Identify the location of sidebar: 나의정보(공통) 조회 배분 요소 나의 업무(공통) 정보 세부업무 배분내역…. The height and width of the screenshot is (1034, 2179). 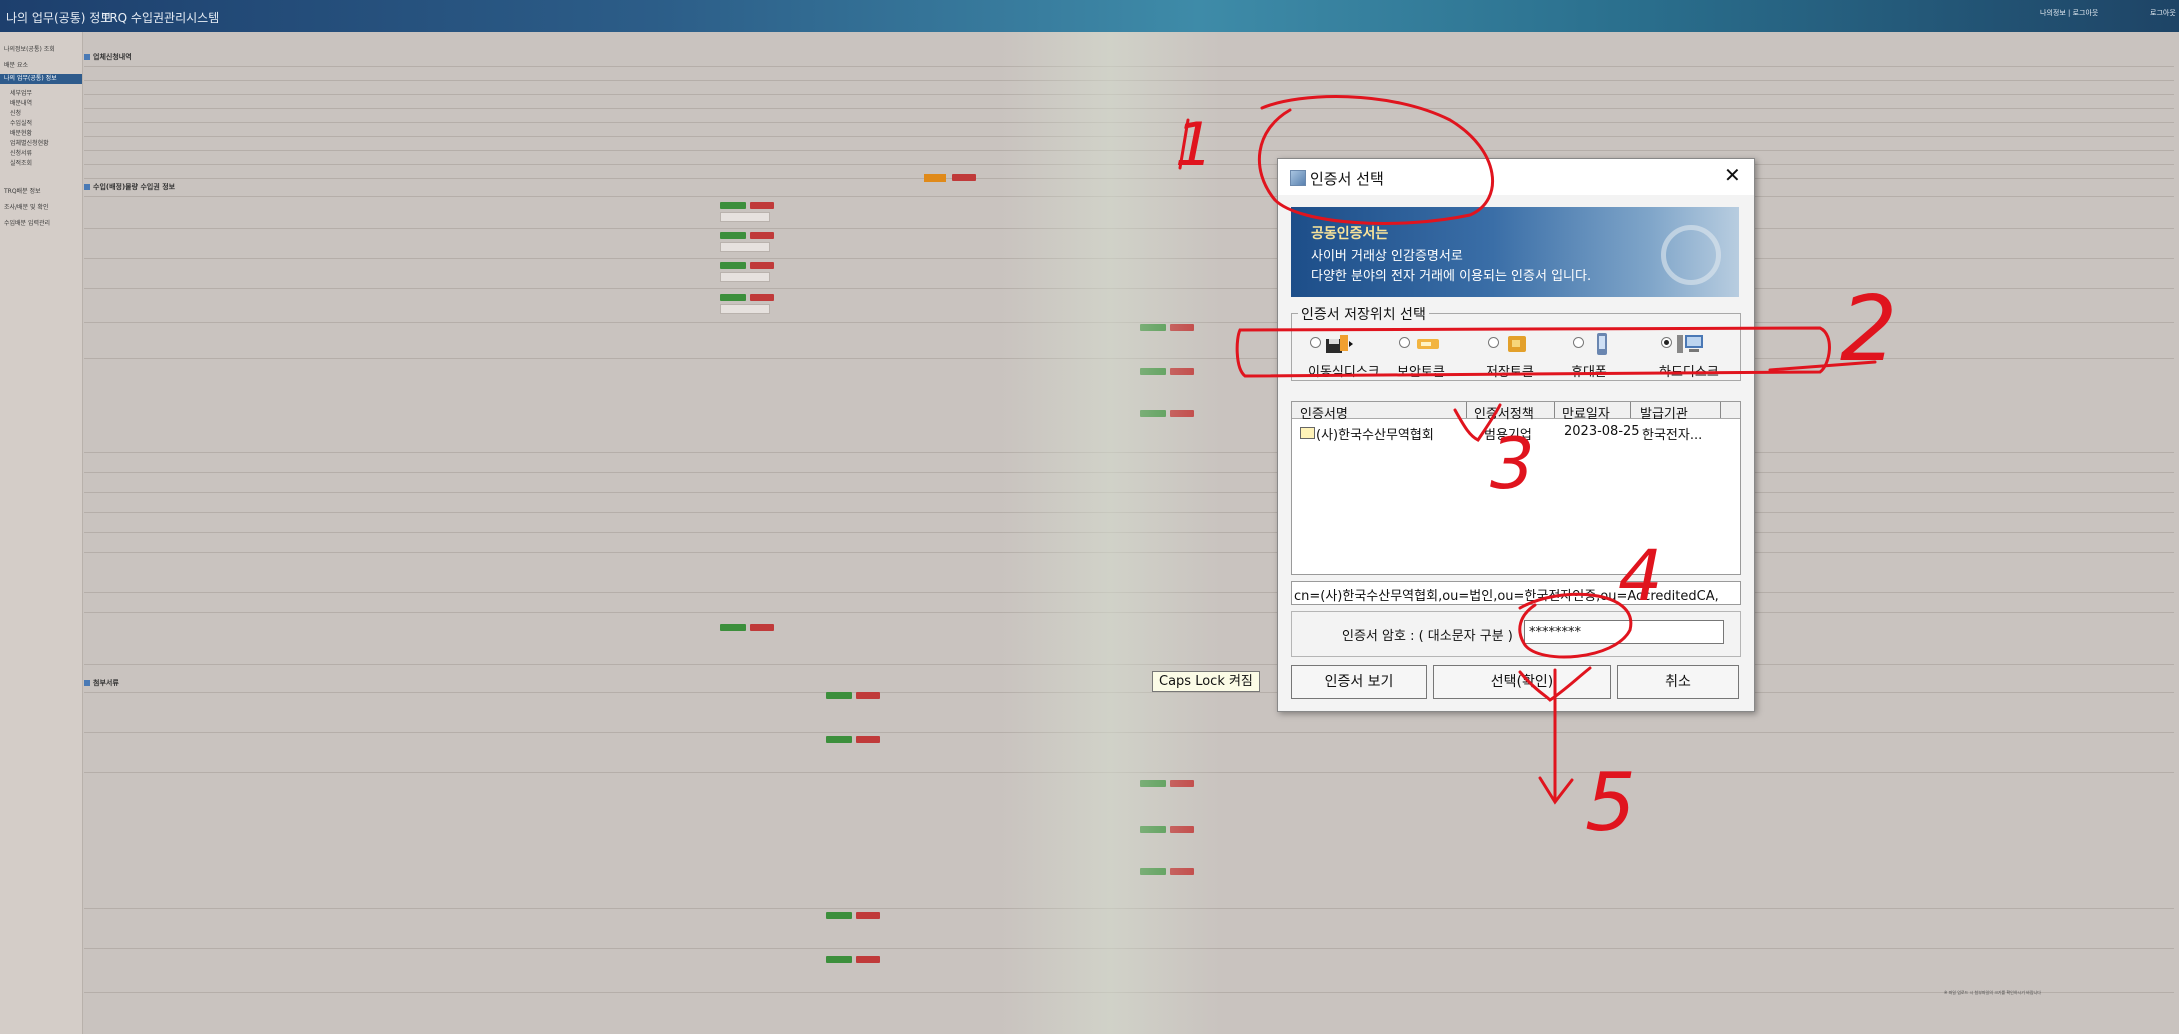
(41, 533).